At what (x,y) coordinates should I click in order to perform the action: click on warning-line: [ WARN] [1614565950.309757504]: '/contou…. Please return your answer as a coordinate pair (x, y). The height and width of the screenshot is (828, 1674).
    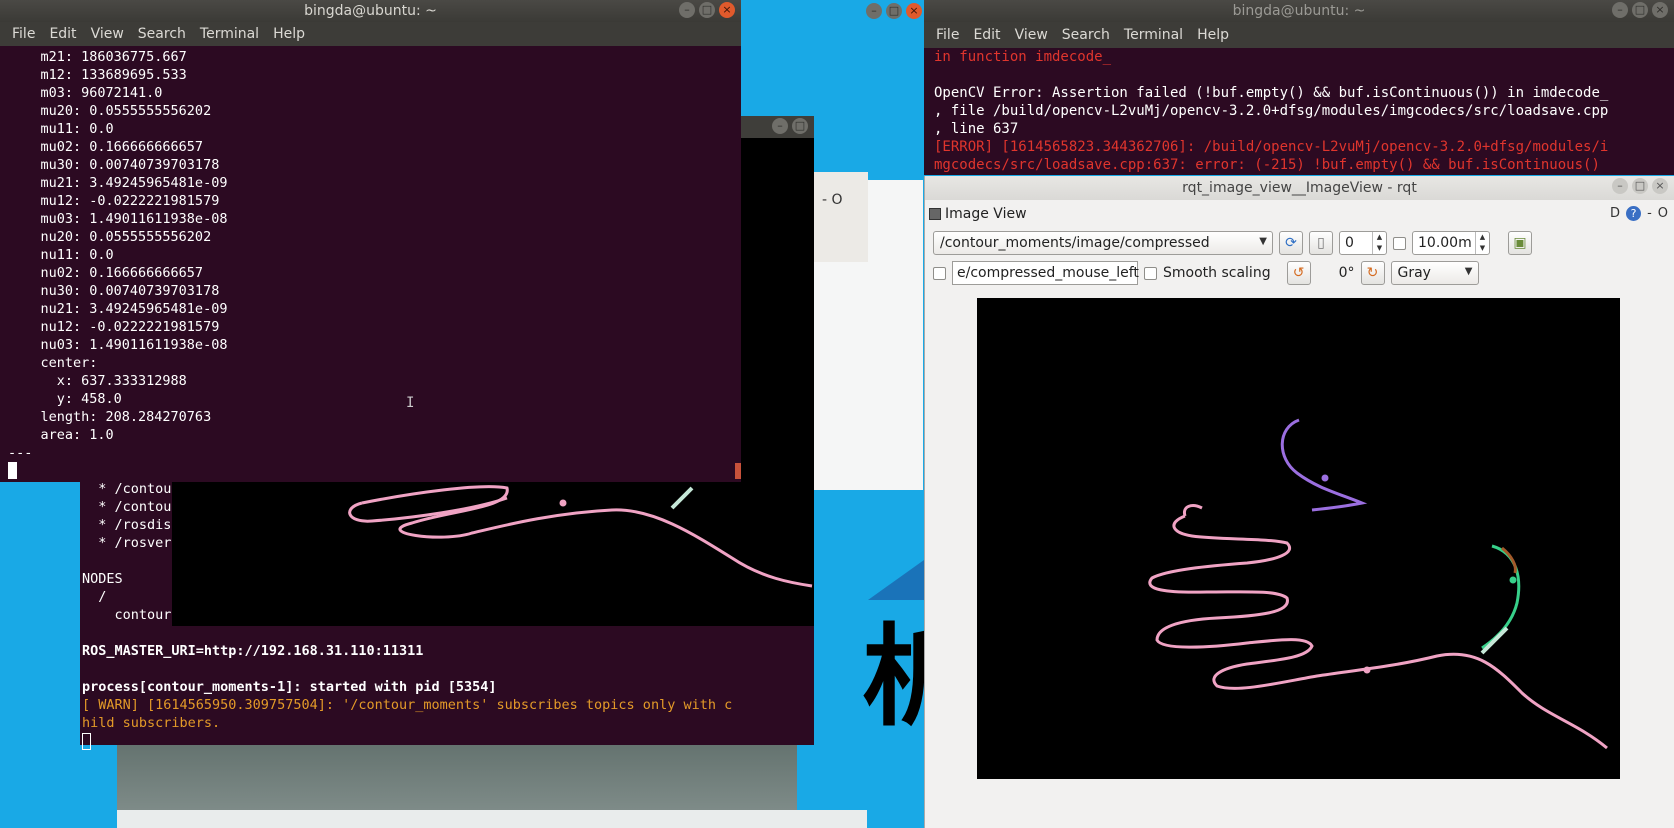
    Looking at the image, I should click on (407, 705).